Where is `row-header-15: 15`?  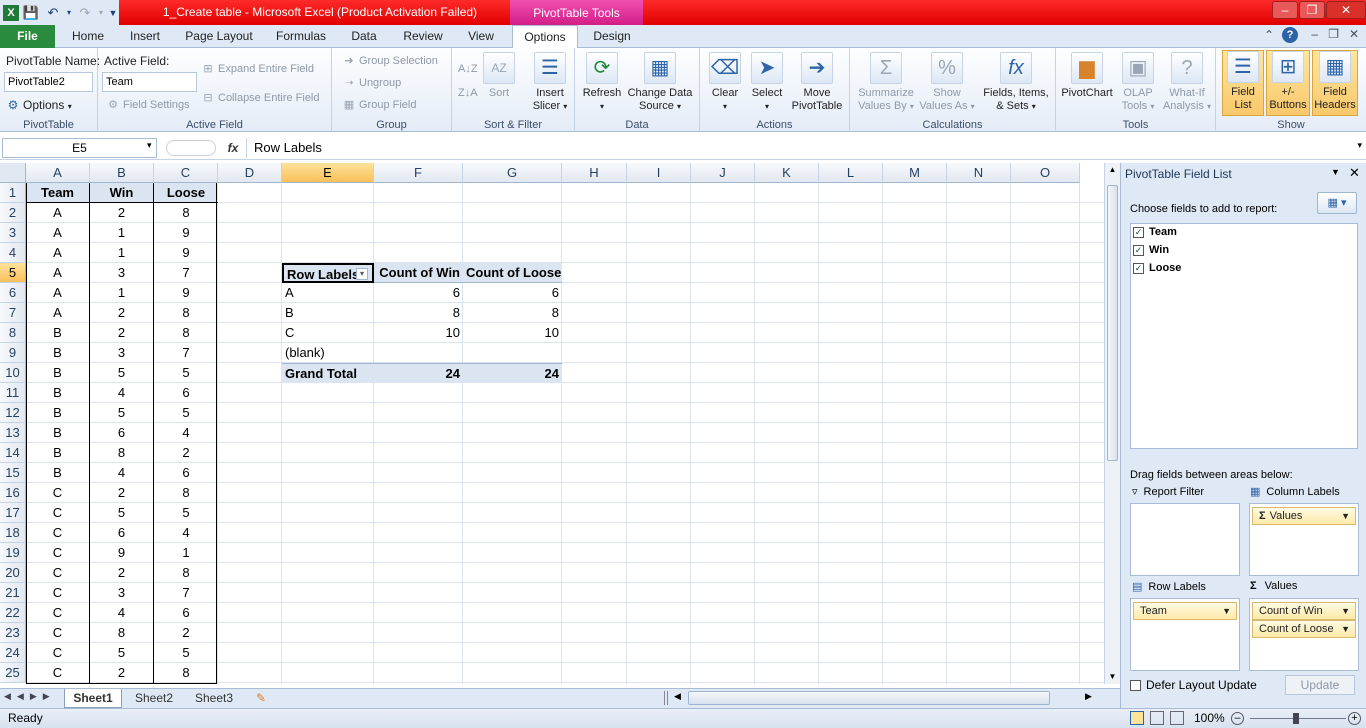 row-header-15: 15 is located at coordinates (13, 473).